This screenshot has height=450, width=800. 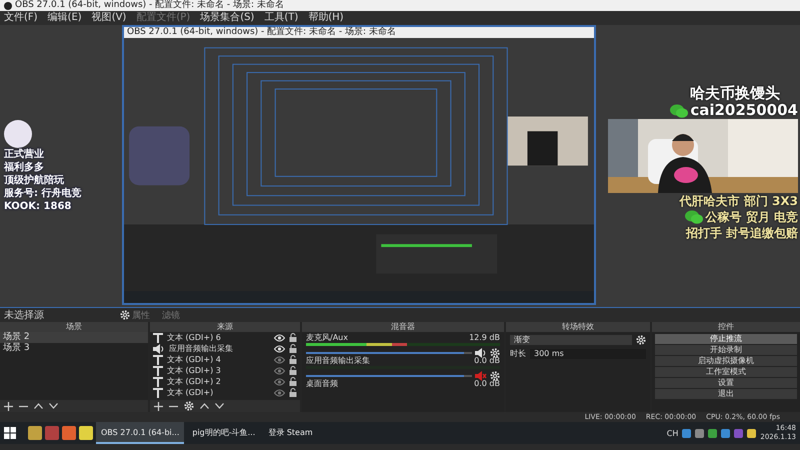 What do you see at coordinates (218, 359) in the screenshot?
I see `source-item: 文本 (GDI+) 4` at bounding box center [218, 359].